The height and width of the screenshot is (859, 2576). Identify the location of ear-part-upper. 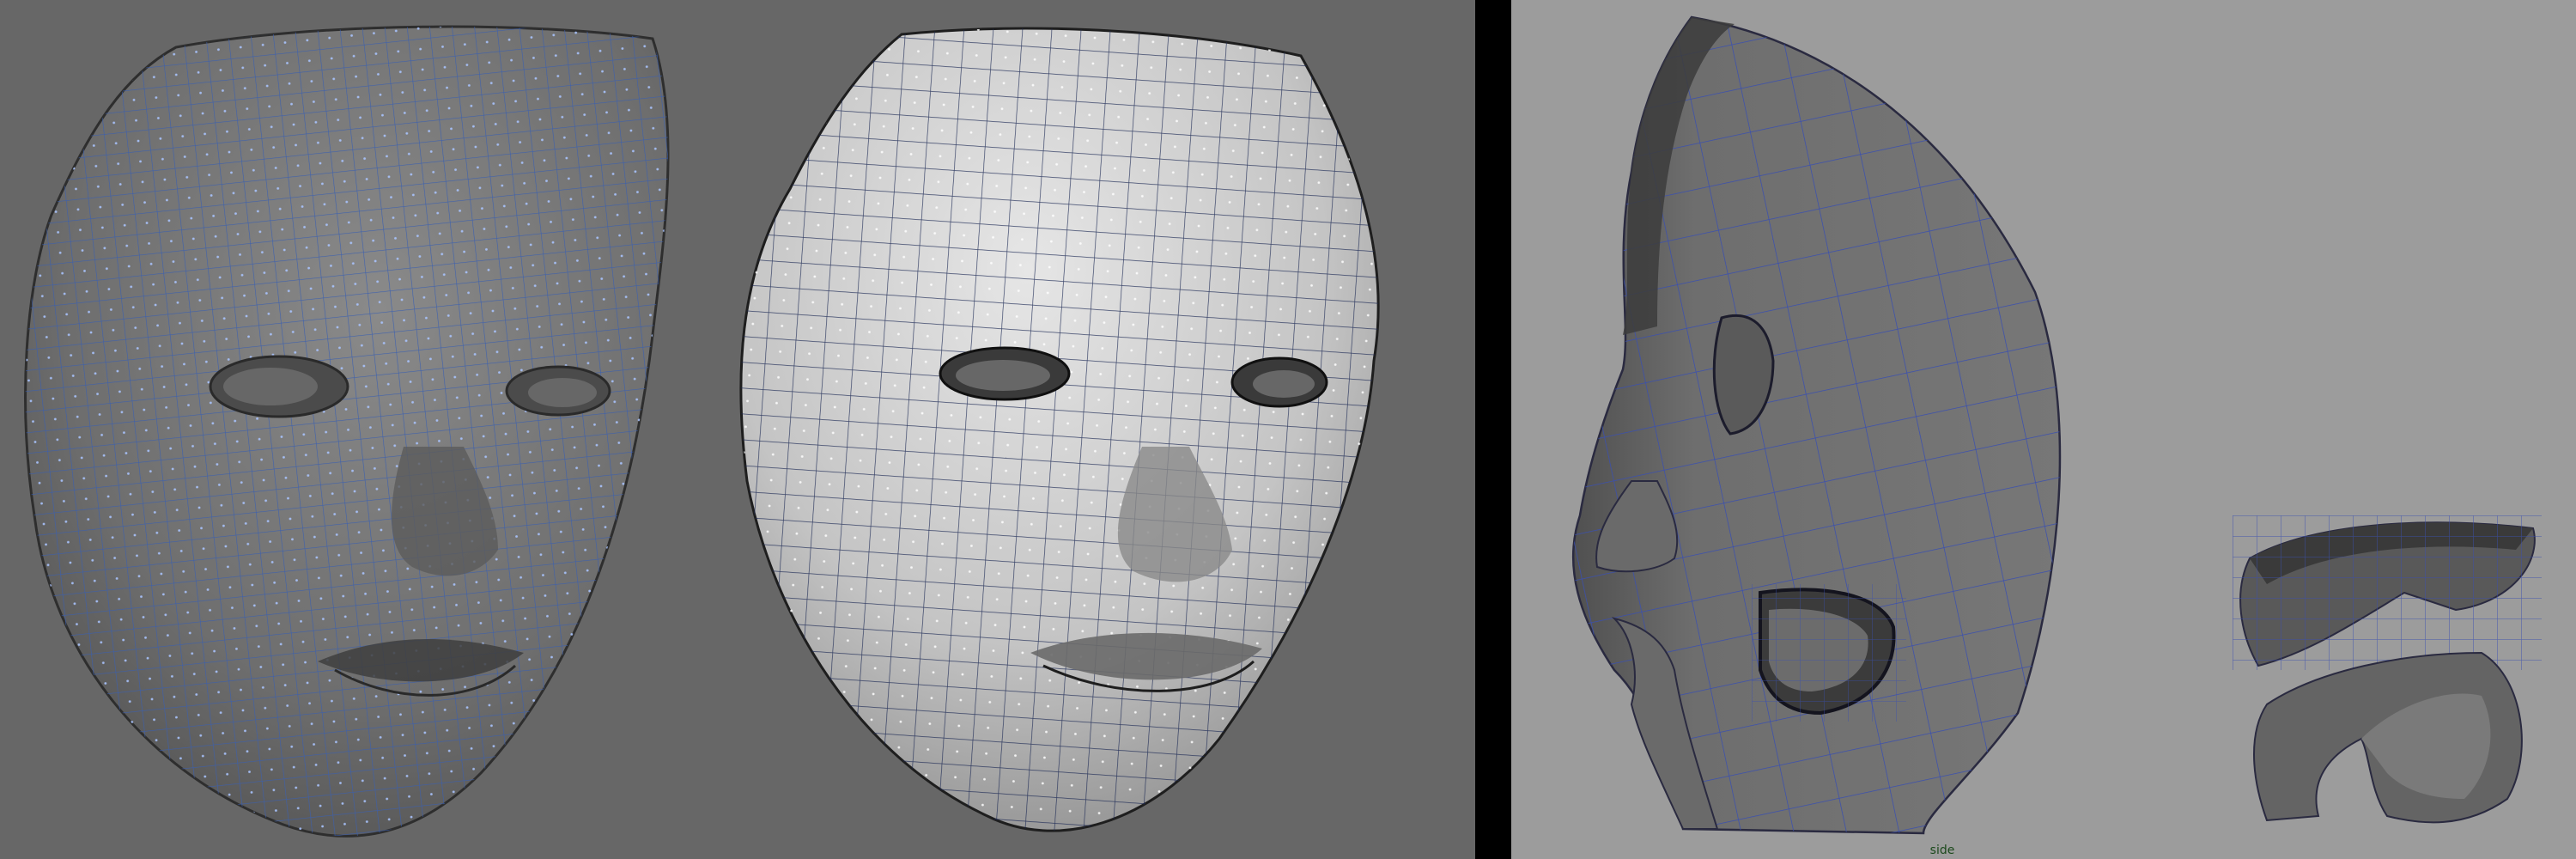
(2387, 592).